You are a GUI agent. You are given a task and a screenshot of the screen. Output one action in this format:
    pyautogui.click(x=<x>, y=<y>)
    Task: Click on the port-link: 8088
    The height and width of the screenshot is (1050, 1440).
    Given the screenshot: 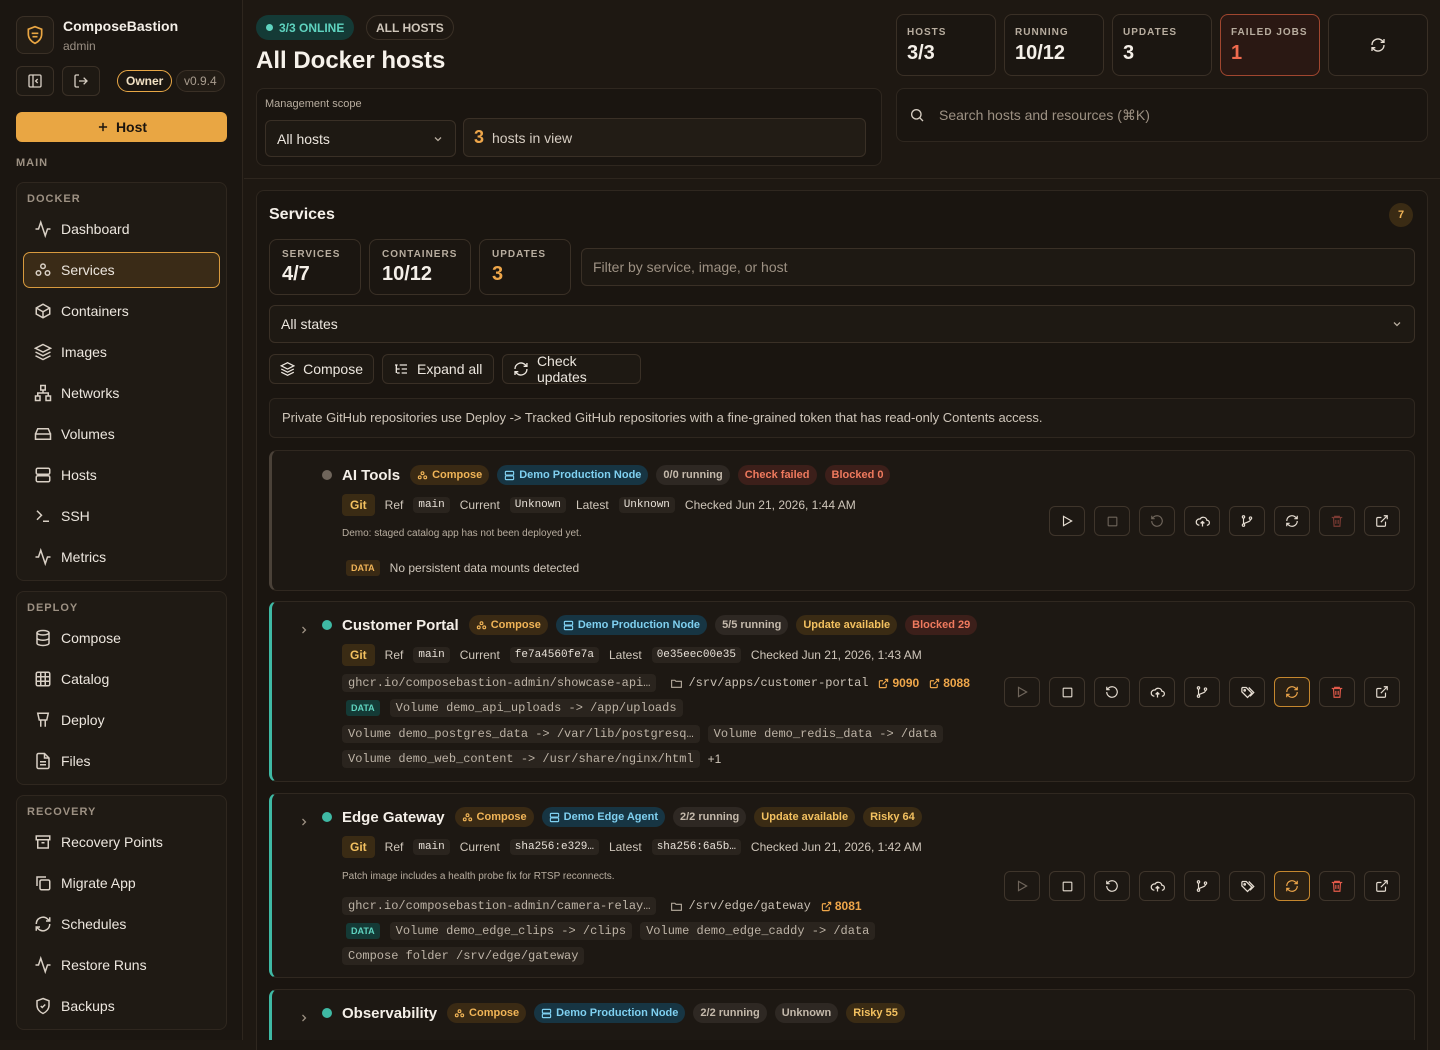 What is the action you would take?
    pyautogui.click(x=949, y=683)
    